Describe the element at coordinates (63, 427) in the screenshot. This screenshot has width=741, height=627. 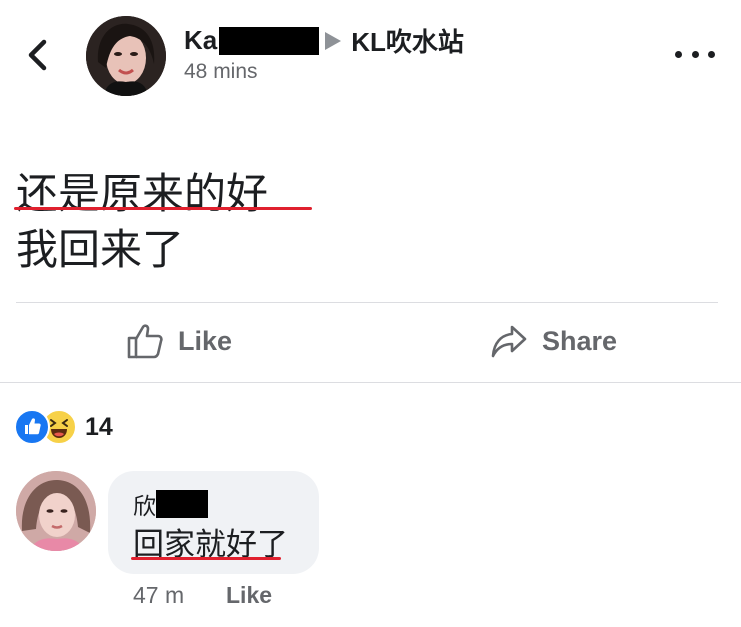
I see `reactions-summary: 14` at that location.